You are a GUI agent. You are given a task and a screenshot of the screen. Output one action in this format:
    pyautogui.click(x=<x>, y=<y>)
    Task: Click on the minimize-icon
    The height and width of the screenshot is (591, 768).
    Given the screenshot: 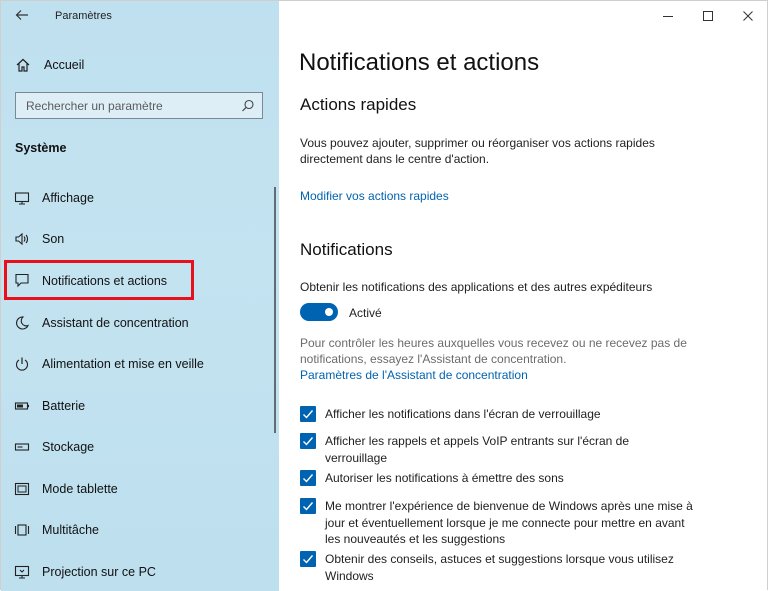 What is the action you would take?
    pyautogui.click(x=668, y=16)
    